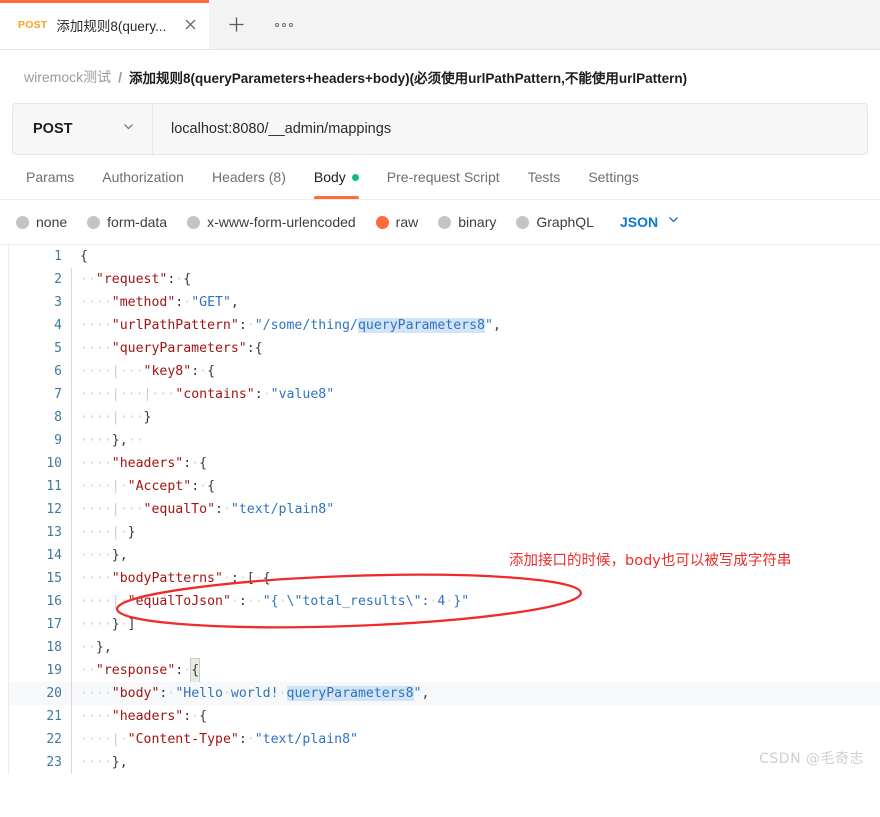  I want to click on tab-params: Params, so click(50, 177).